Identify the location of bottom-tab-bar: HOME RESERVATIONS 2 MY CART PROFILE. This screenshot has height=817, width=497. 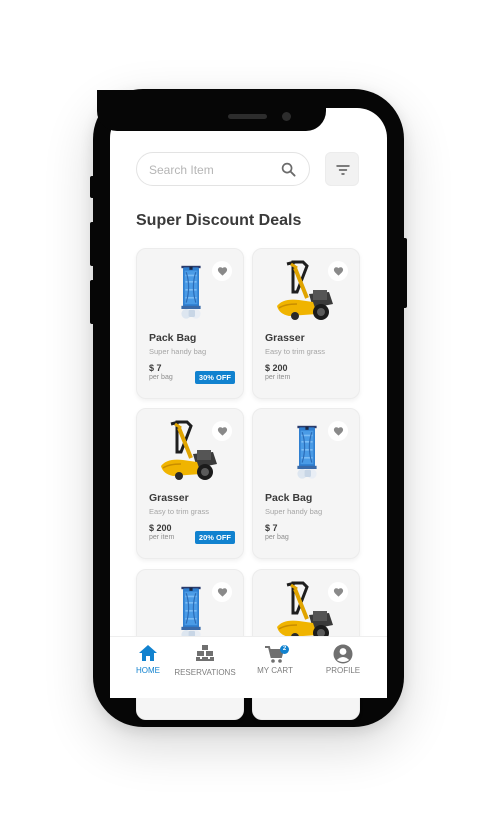
(248, 667).